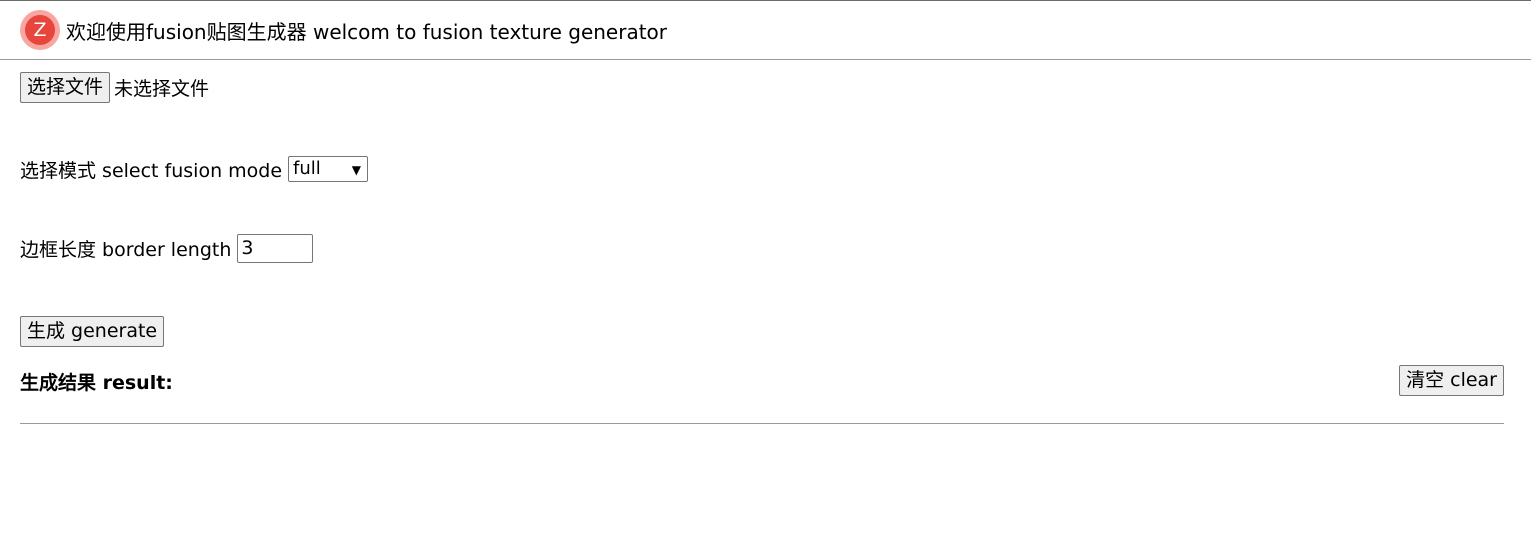 This screenshot has width=1531, height=533. What do you see at coordinates (126, 249) in the screenshot?
I see `border-length-label: 边框长度 border length` at bounding box center [126, 249].